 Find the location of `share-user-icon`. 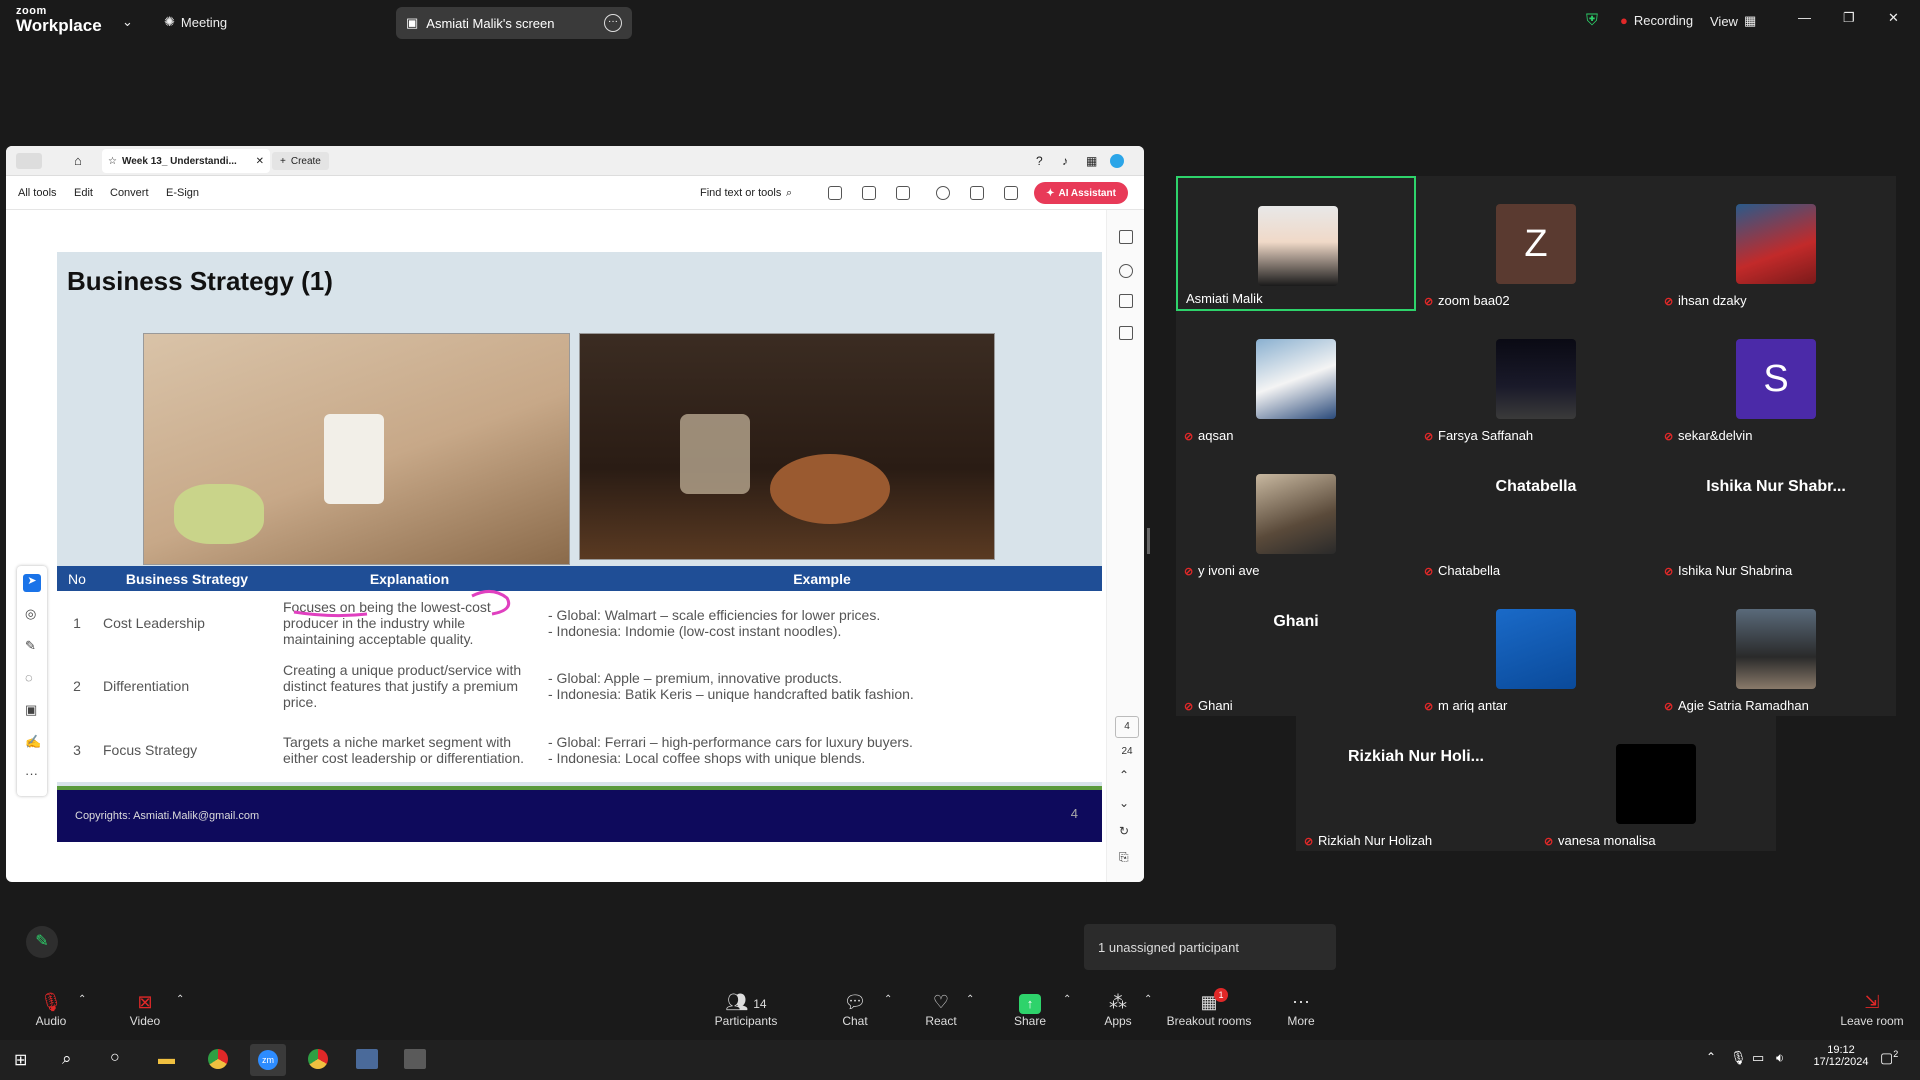

share-user-icon is located at coordinates (943, 193).